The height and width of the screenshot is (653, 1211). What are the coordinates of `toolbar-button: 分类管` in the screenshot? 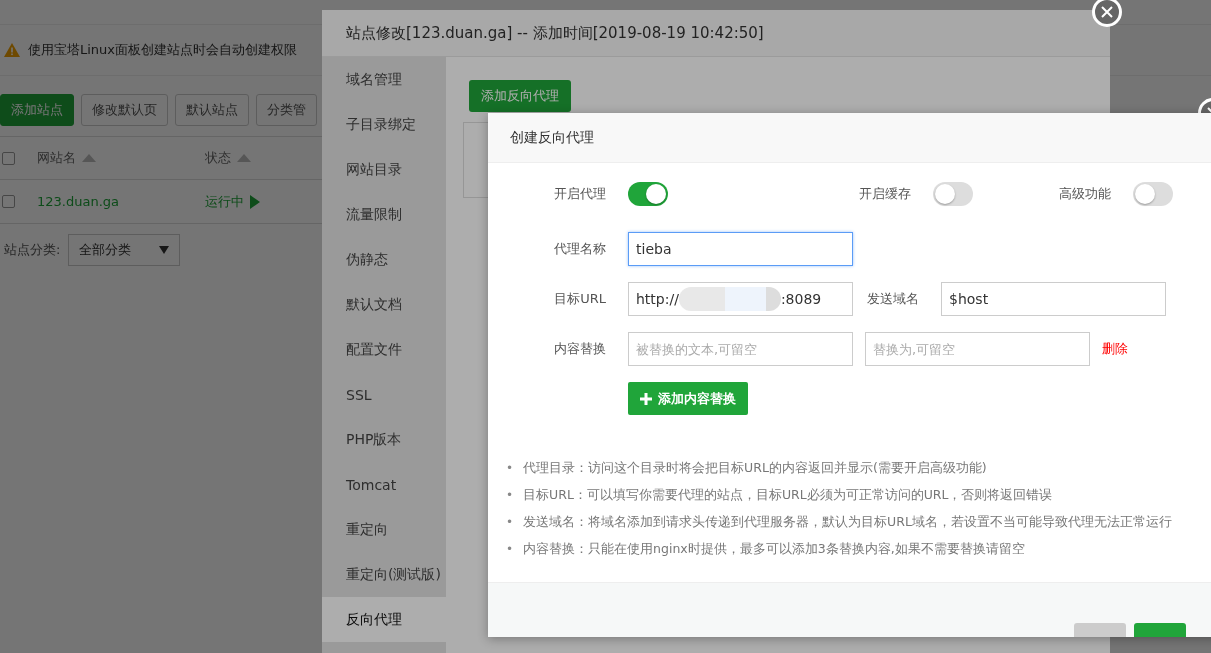 It's located at (286, 110).